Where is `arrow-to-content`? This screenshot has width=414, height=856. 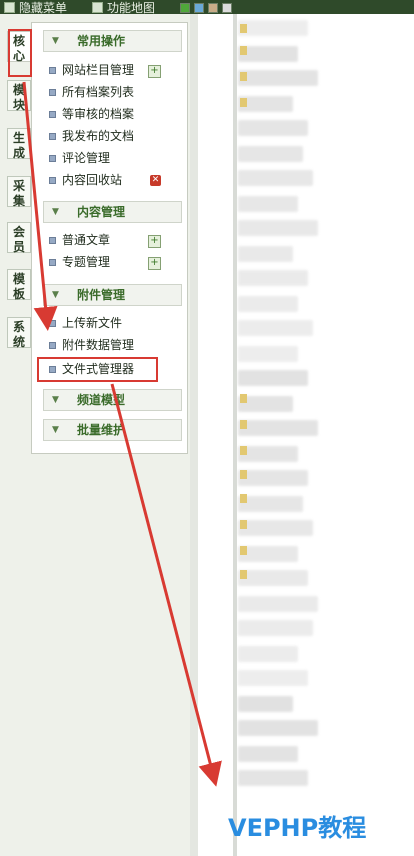
arrow-to-content is located at coordinates (166, 585).